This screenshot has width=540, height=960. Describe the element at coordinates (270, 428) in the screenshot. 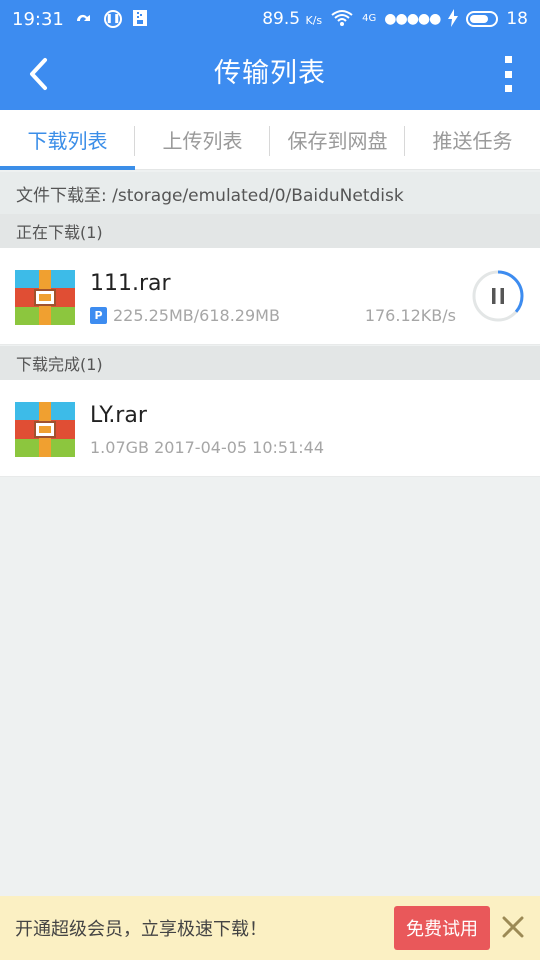

I see `completed-item: LY.rar 1.07GB 2017-04-05 10:51:44` at that location.